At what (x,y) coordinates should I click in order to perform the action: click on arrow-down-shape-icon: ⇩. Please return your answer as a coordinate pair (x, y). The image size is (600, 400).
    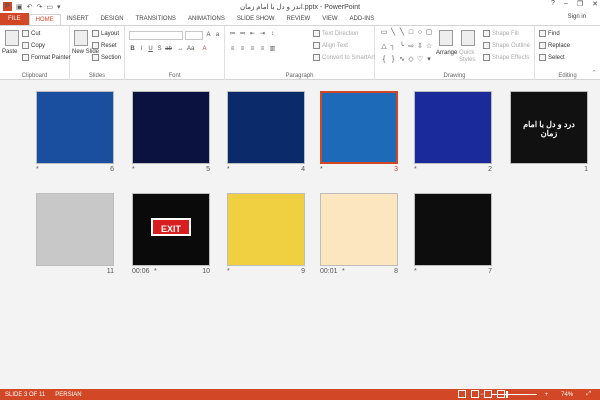
    Looking at the image, I should click on (420, 49).